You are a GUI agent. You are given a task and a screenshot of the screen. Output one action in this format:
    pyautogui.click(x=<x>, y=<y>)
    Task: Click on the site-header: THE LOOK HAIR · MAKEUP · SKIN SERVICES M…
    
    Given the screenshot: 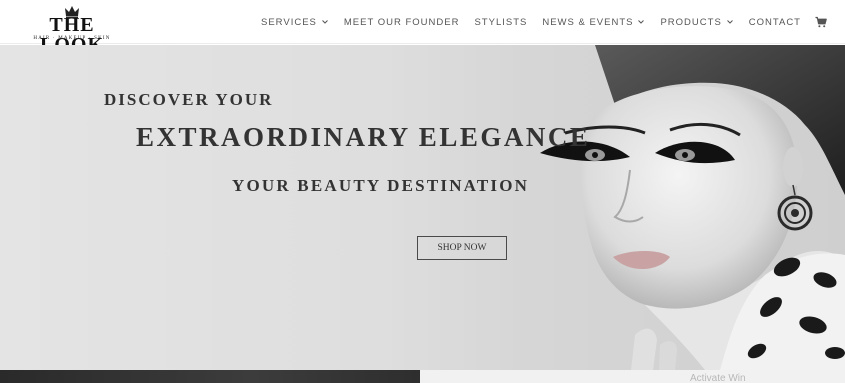 What is the action you would take?
    pyautogui.click(x=422, y=27)
    